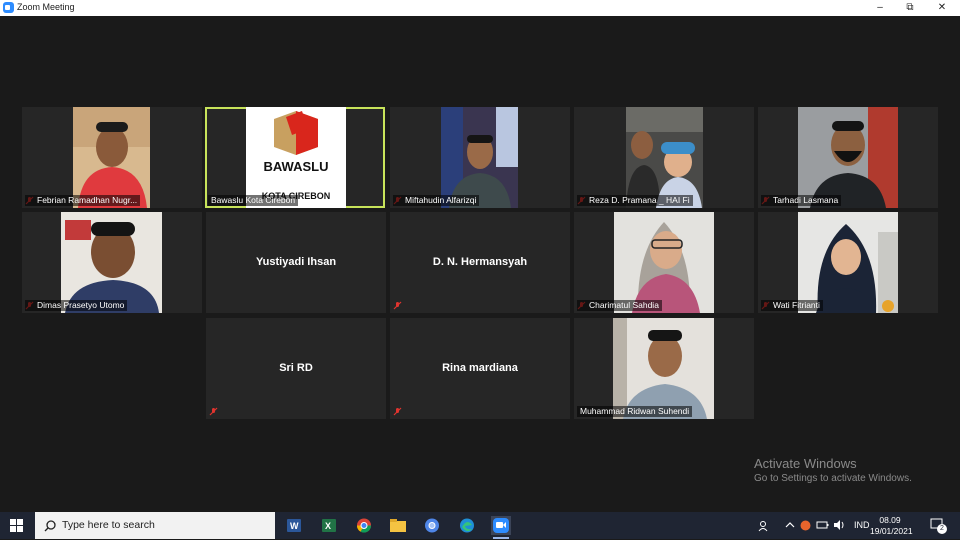  I want to click on zoom-icon, so click(501, 527).